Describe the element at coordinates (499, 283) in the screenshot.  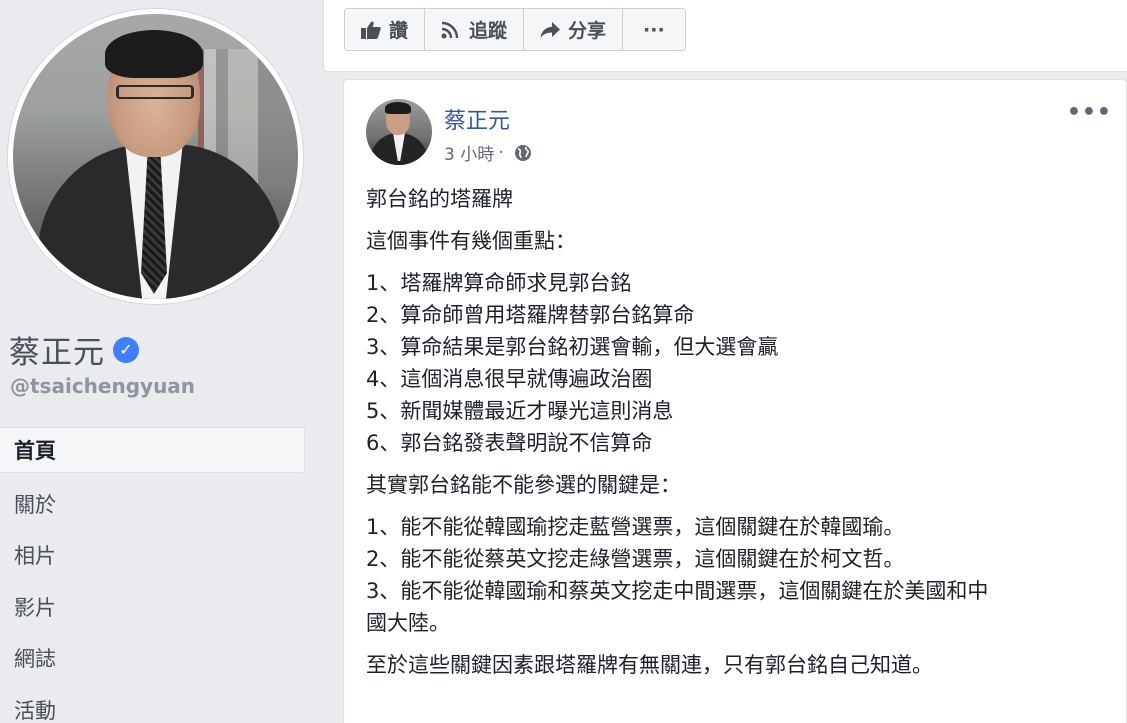
I see `list-item: 1、塔羅牌算命師求見郭台銘` at that location.